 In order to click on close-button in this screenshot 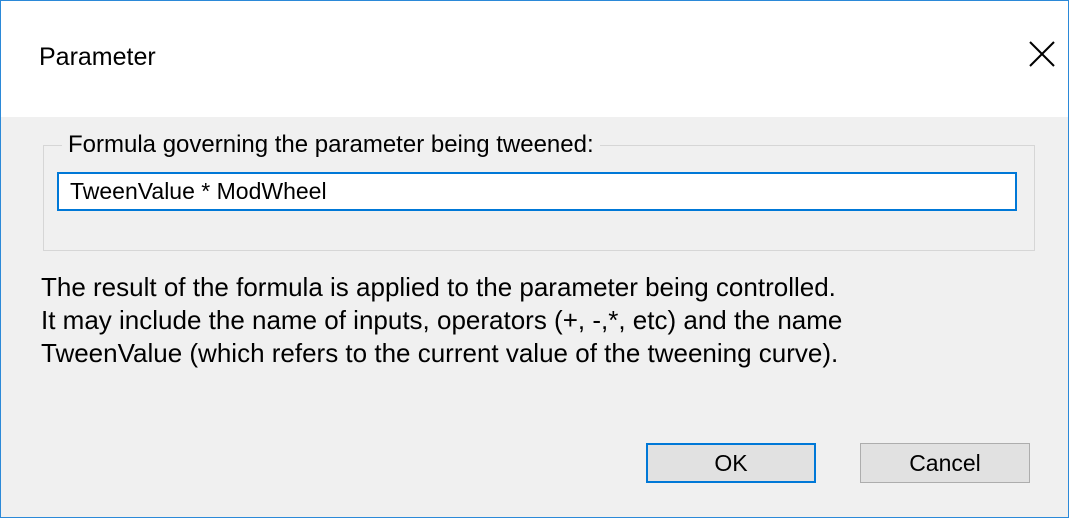, I will do `click(1042, 54)`.